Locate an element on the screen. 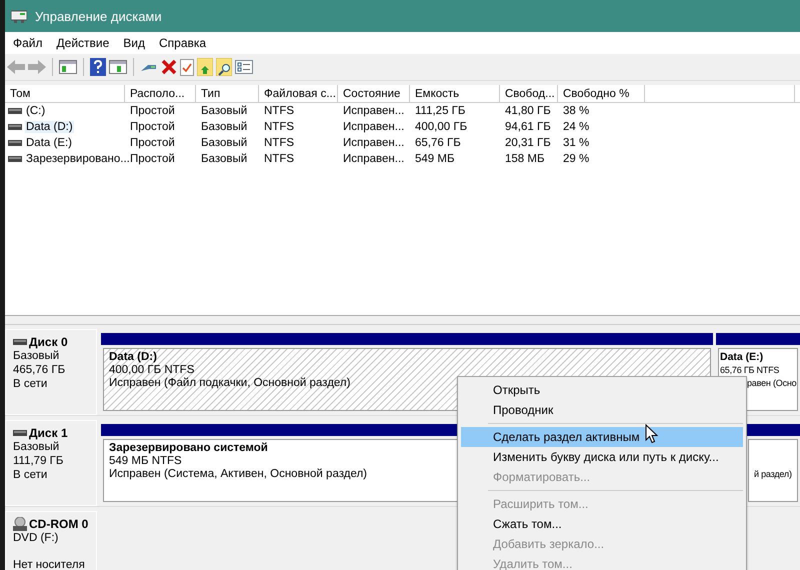  partition-size: 549 МБ NTFS is located at coordinates (145, 461).